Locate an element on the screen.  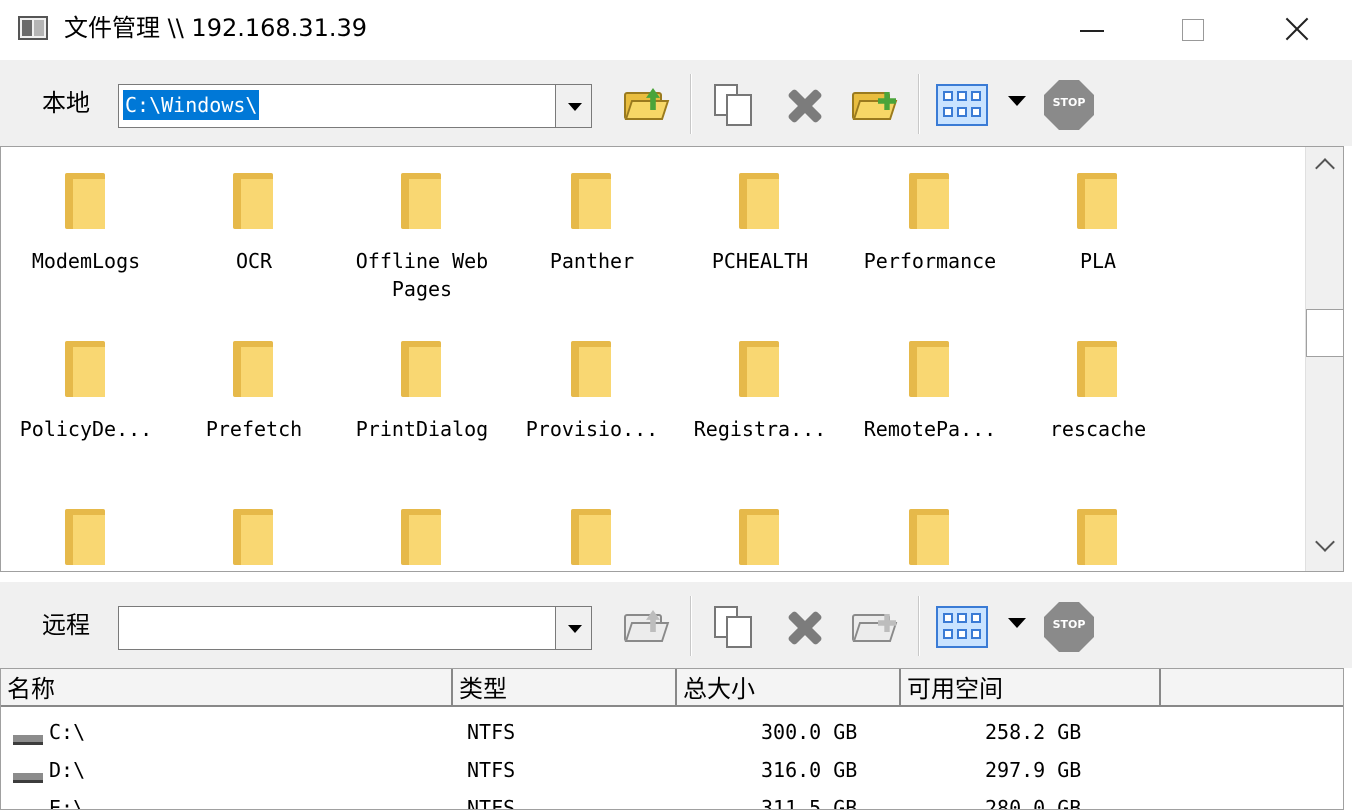
local-delete-button is located at coordinates (802, 104).